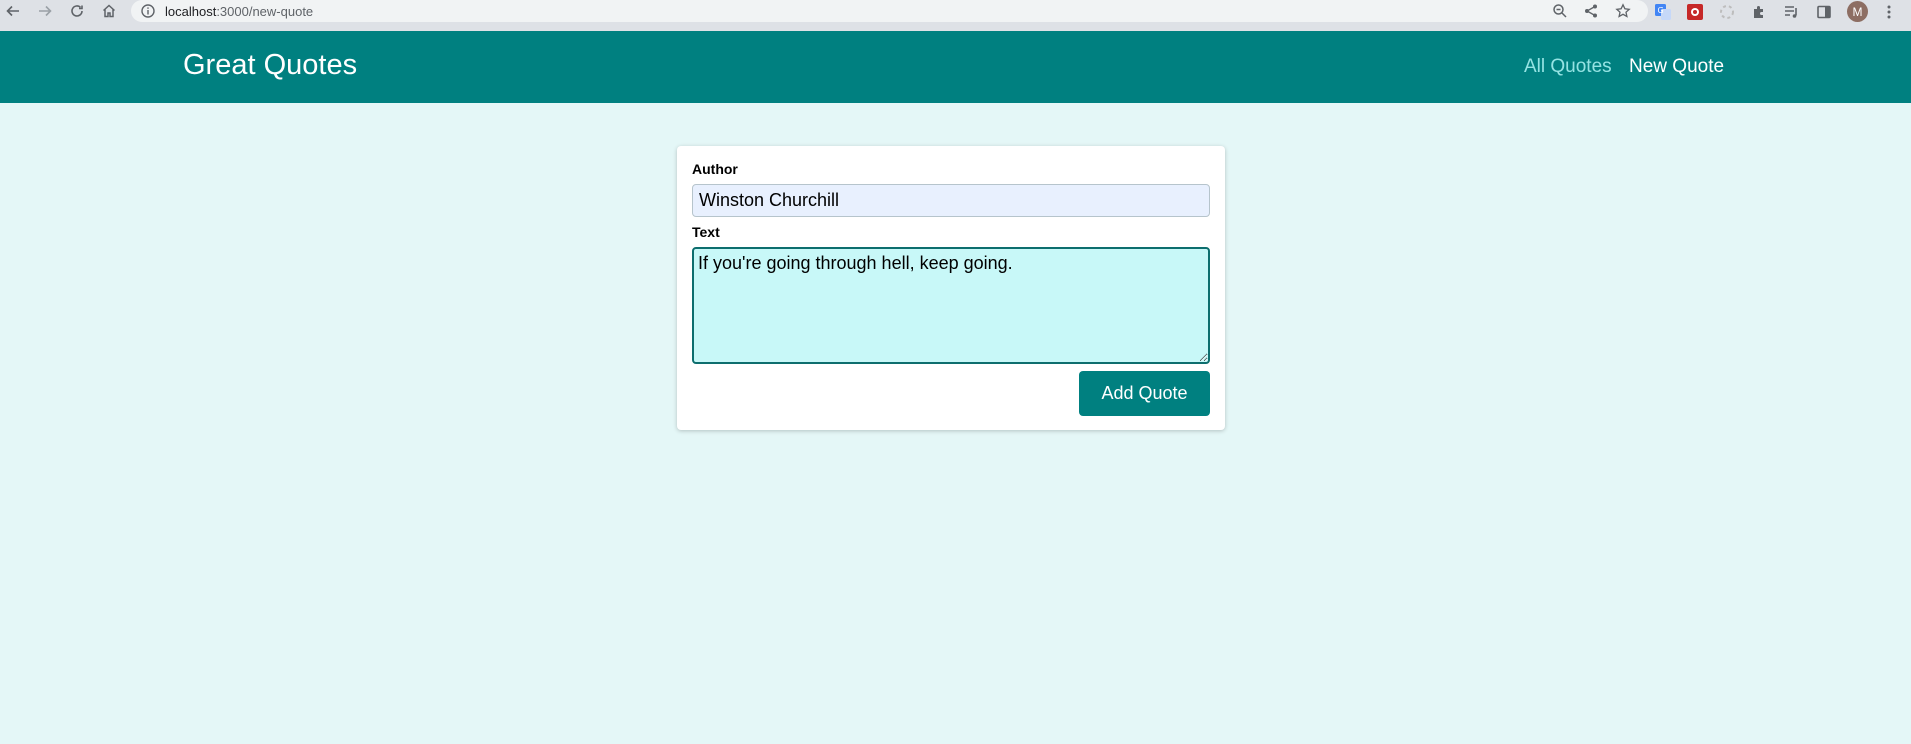 Image resolution: width=1911 pixels, height=744 pixels. Describe the element at coordinates (265, 11) in the screenshot. I see `url-path: :3000/new-quote` at that location.